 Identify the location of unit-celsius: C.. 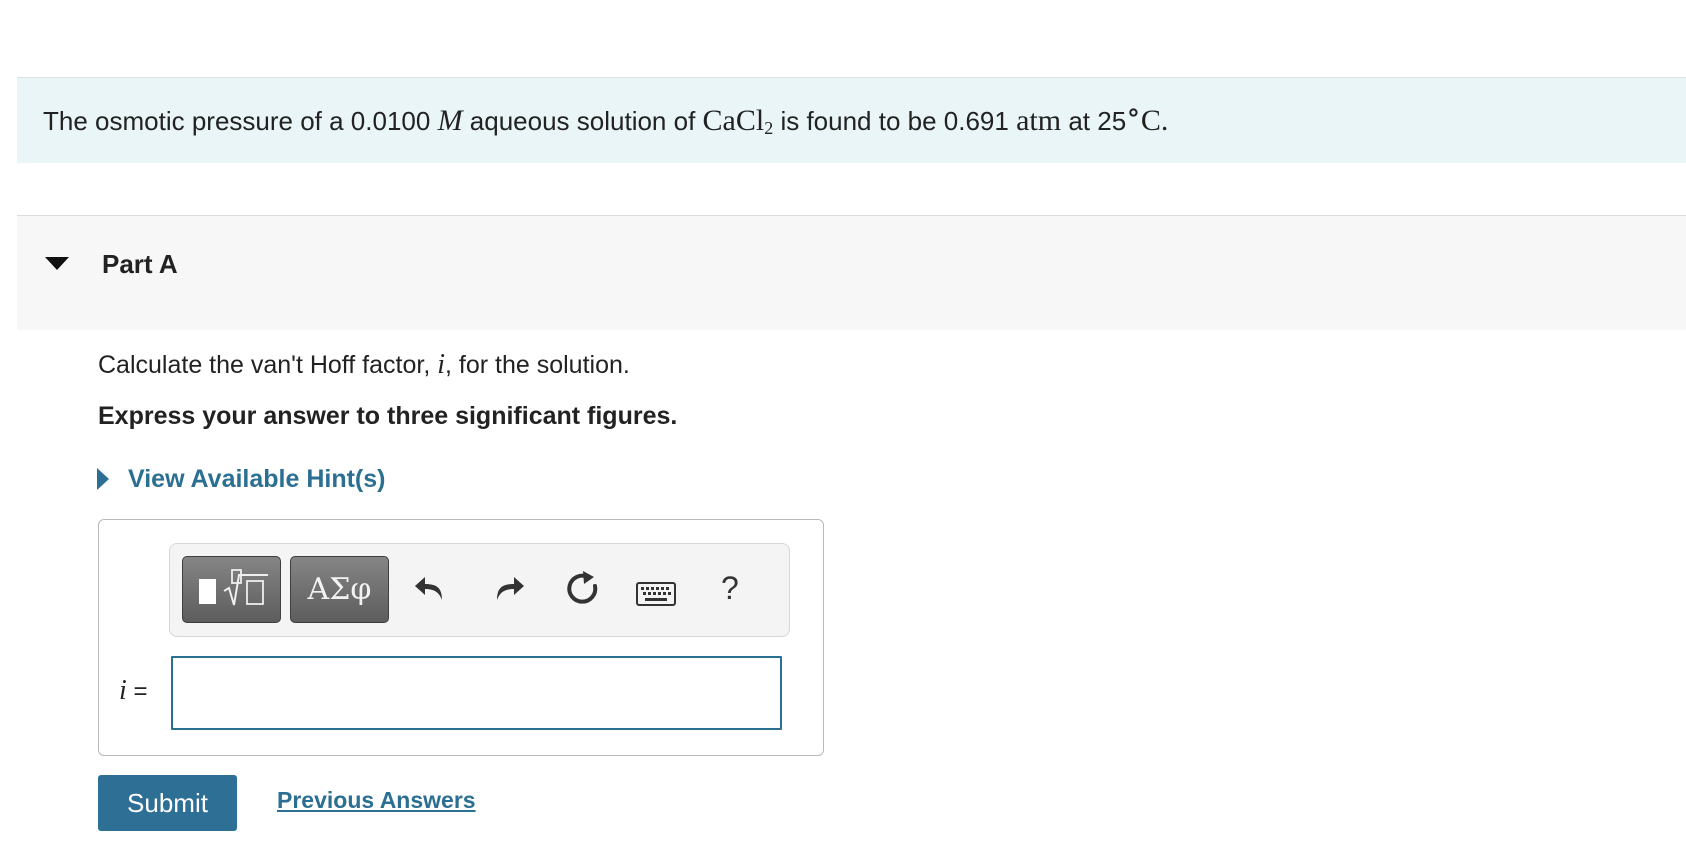
(1154, 120).